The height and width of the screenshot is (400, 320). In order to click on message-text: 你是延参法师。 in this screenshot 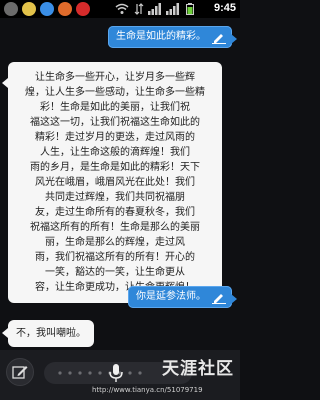, I will do `click(171, 296)`.